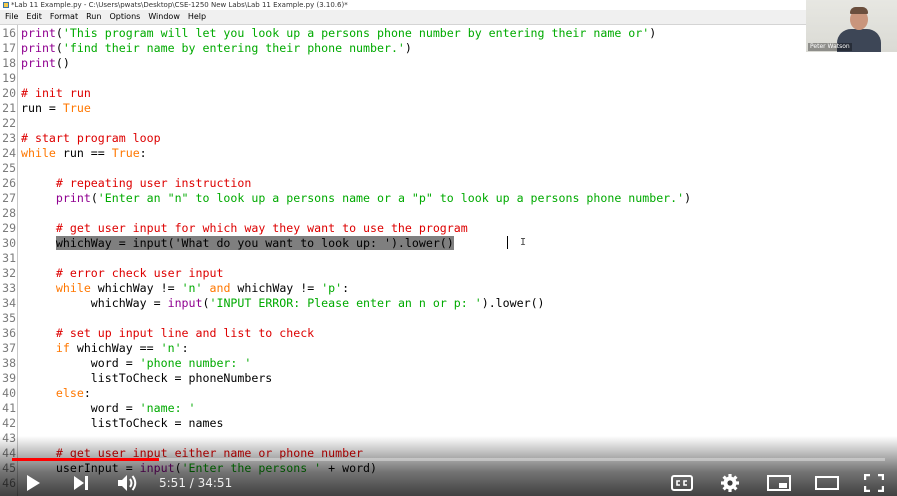 The image size is (897, 496). I want to click on builtin-token: print, so click(38, 63).